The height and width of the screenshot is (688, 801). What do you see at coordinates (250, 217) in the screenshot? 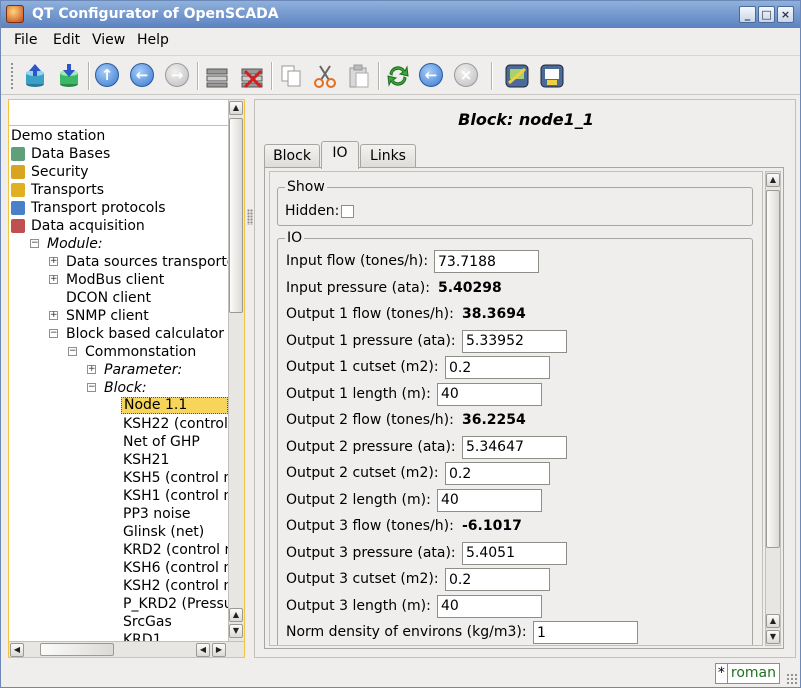
I see `splitter-grip` at bounding box center [250, 217].